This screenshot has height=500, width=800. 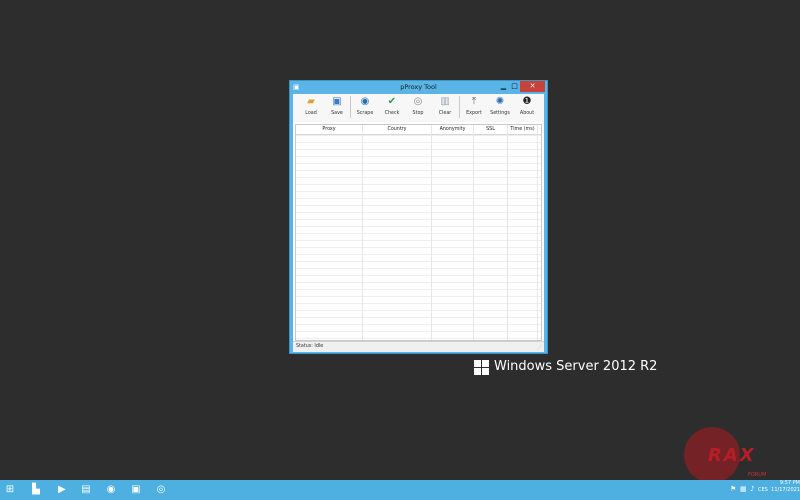 I want to click on watermark-text: RAX, so click(x=732, y=455).